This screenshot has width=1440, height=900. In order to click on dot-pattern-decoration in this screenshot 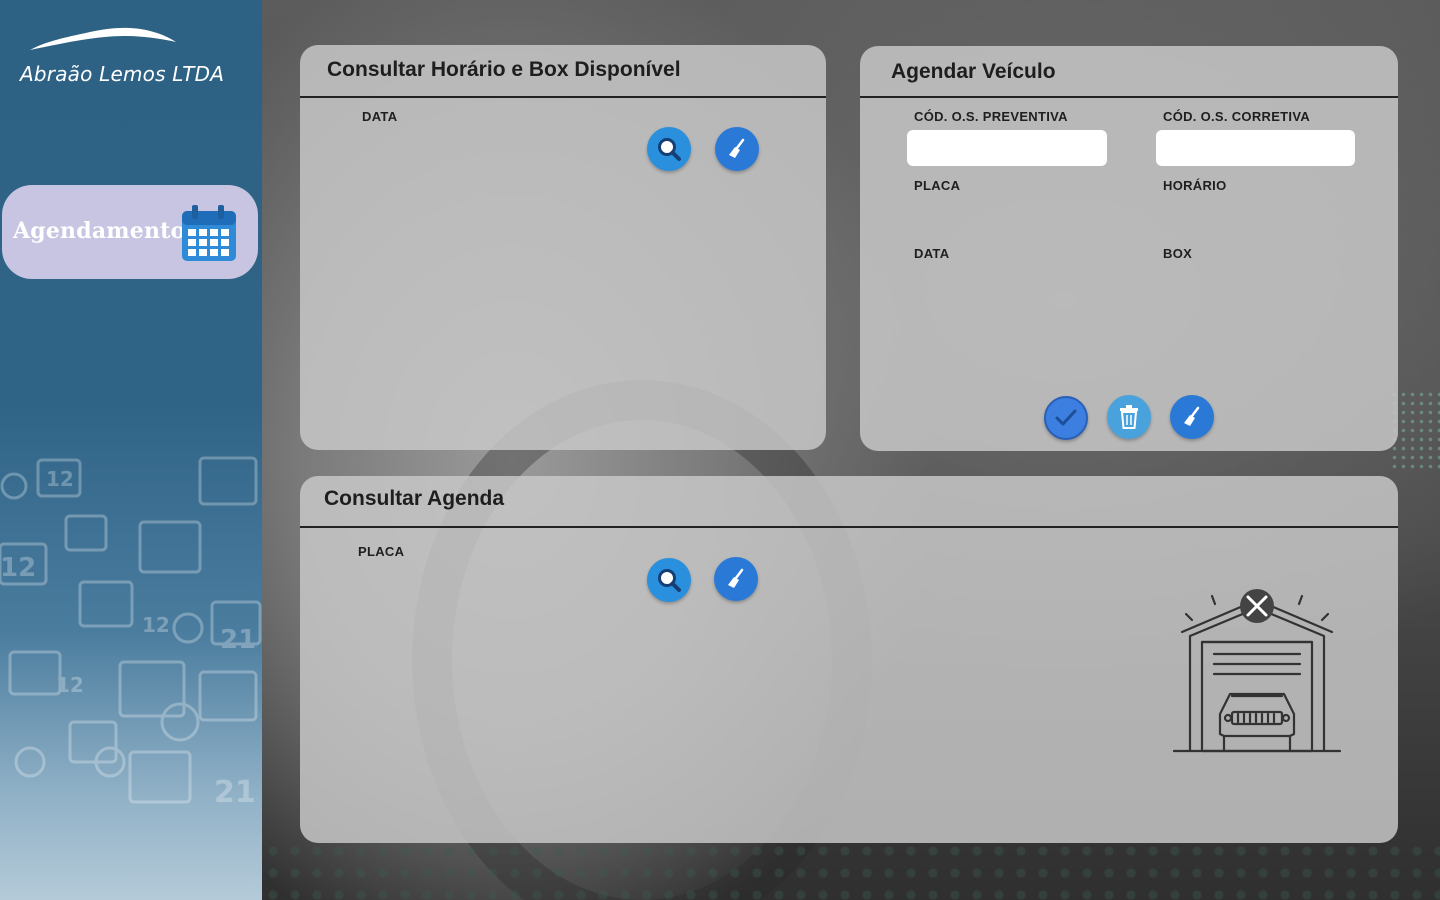, I will do `click(851, 870)`.